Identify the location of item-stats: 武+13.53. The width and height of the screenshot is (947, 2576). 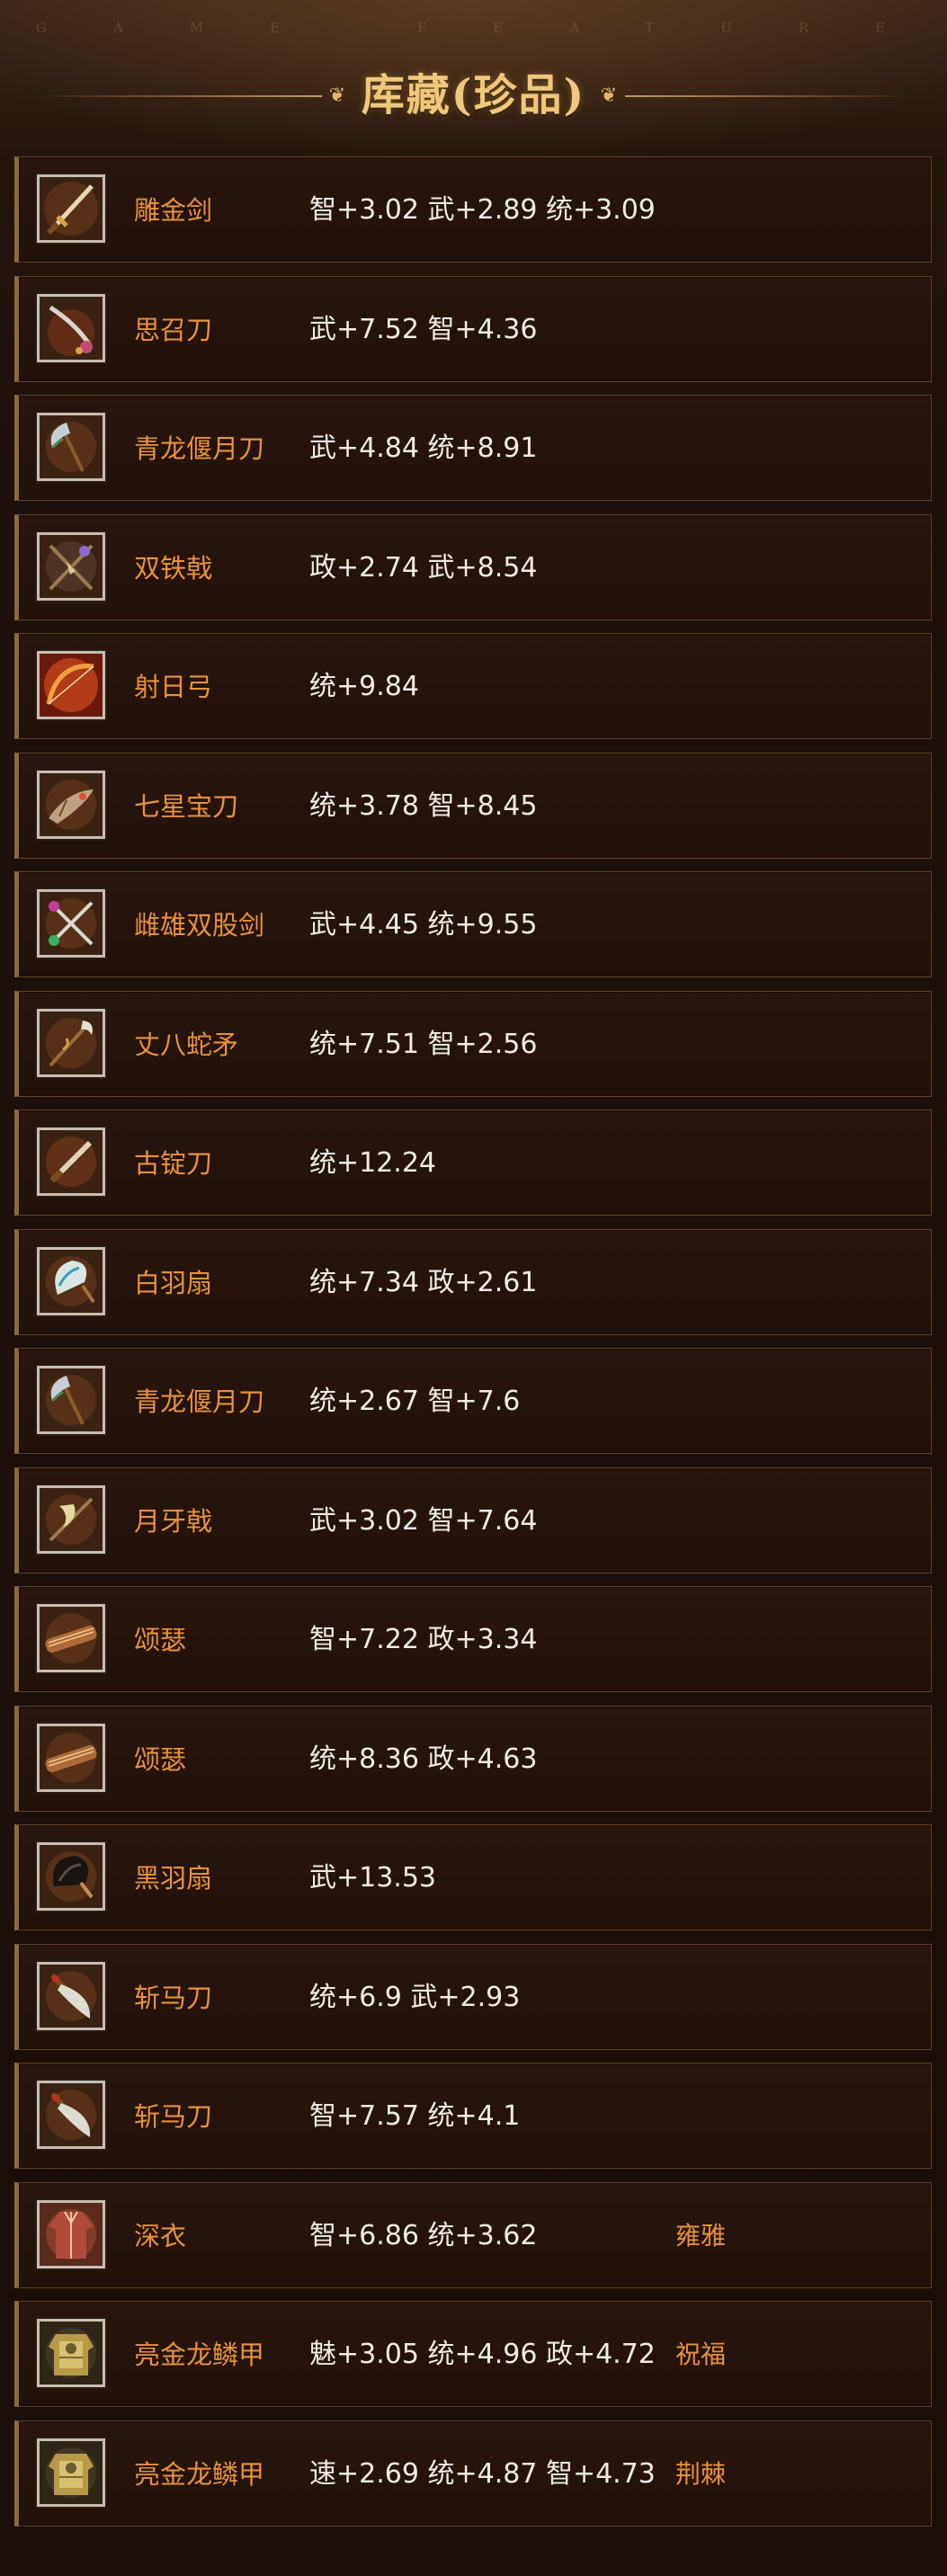
(373, 1878).